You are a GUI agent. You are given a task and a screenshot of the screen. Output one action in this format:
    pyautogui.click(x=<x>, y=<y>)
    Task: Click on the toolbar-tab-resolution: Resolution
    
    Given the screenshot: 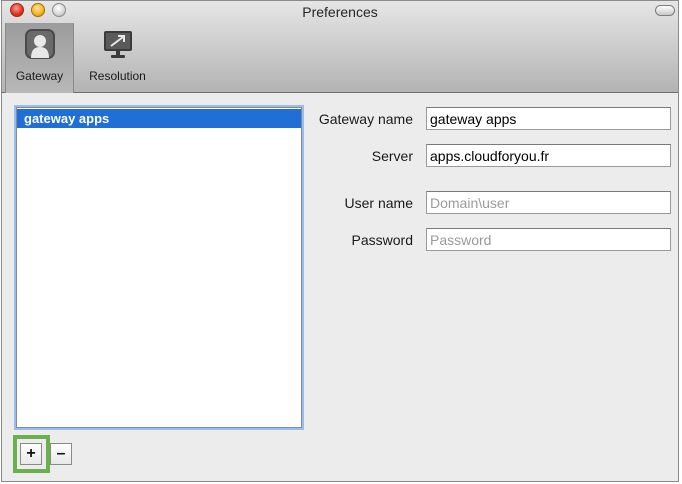 What is the action you would take?
    pyautogui.click(x=117, y=58)
    